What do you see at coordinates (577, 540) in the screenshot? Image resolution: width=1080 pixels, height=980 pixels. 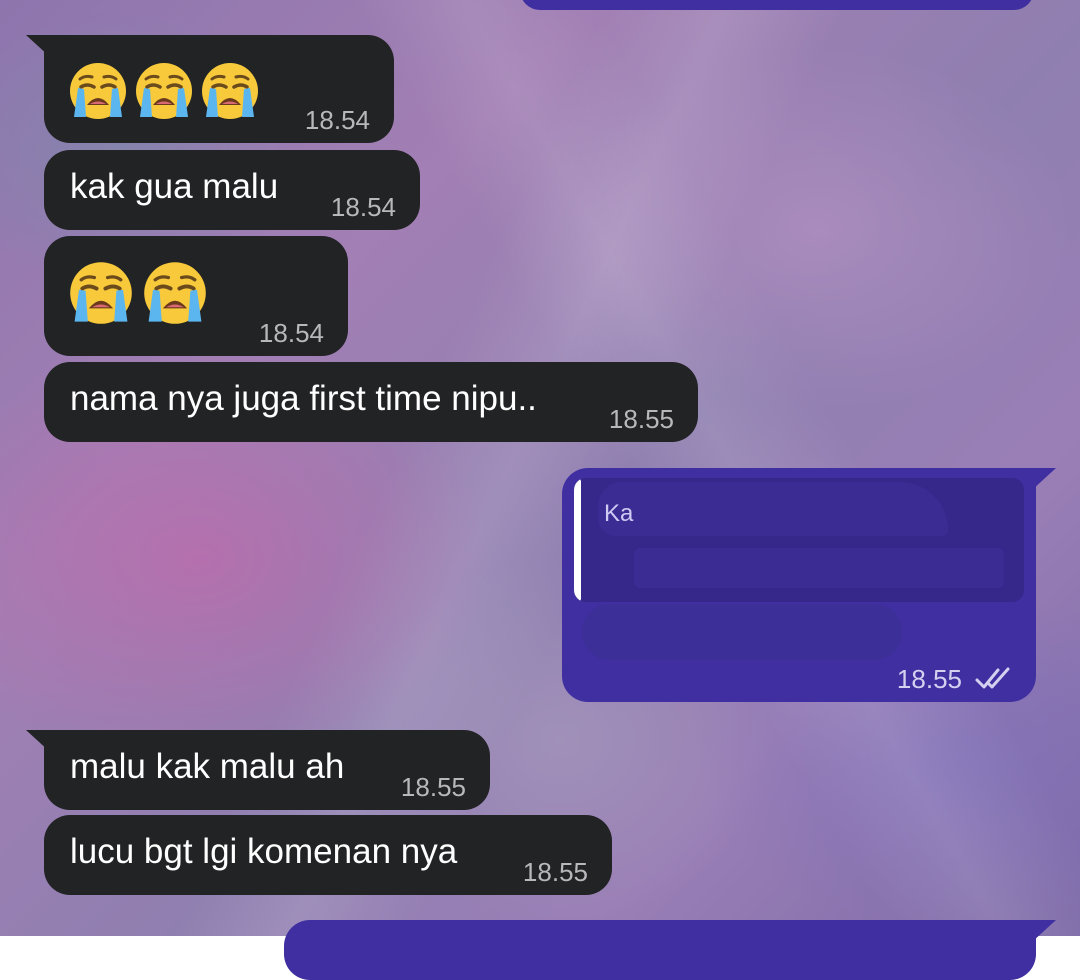 I see `reply-quote-bar` at bounding box center [577, 540].